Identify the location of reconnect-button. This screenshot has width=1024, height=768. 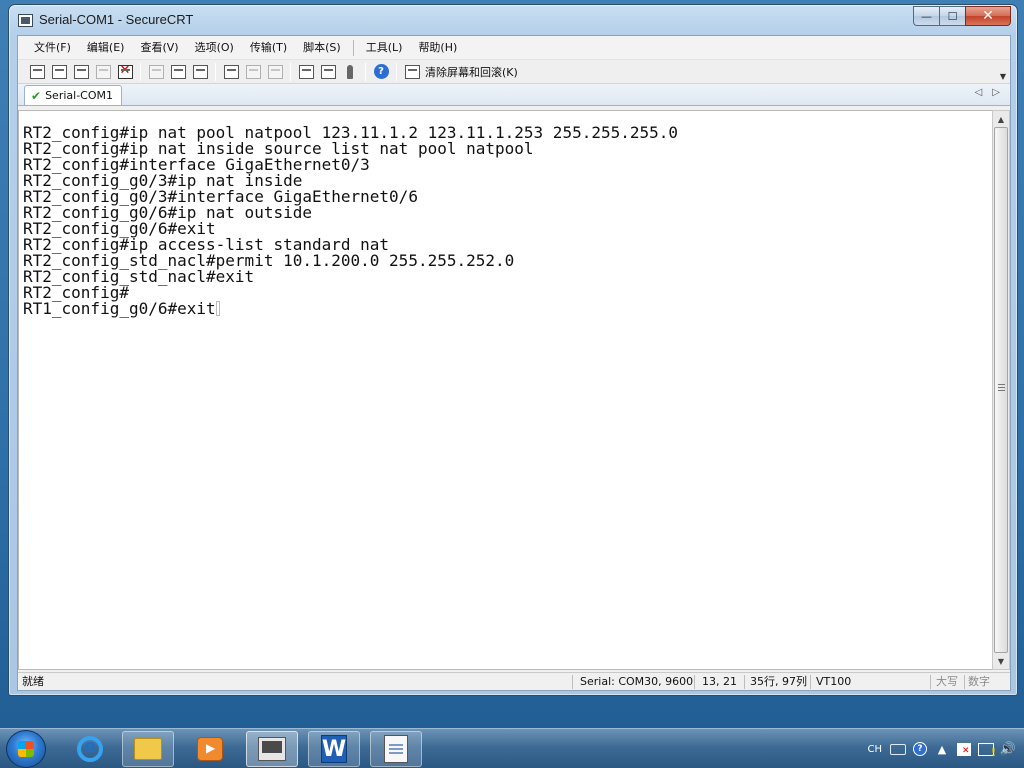
(103, 72).